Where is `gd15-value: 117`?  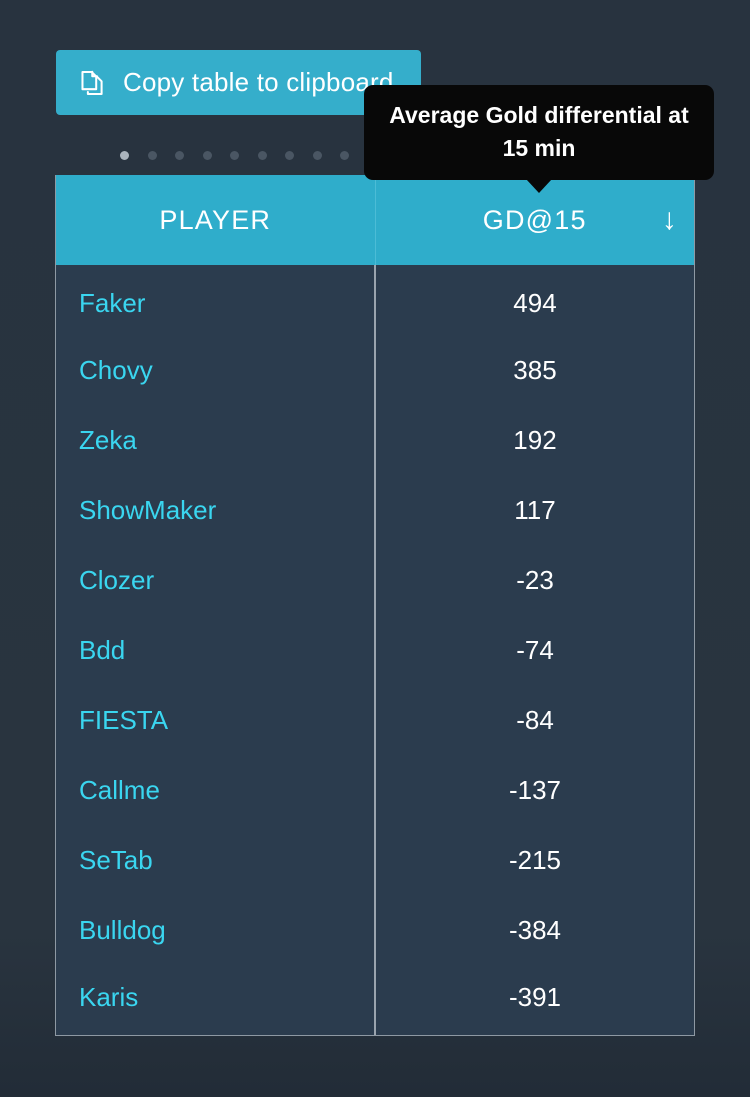 gd15-value: 117 is located at coordinates (534, 510).